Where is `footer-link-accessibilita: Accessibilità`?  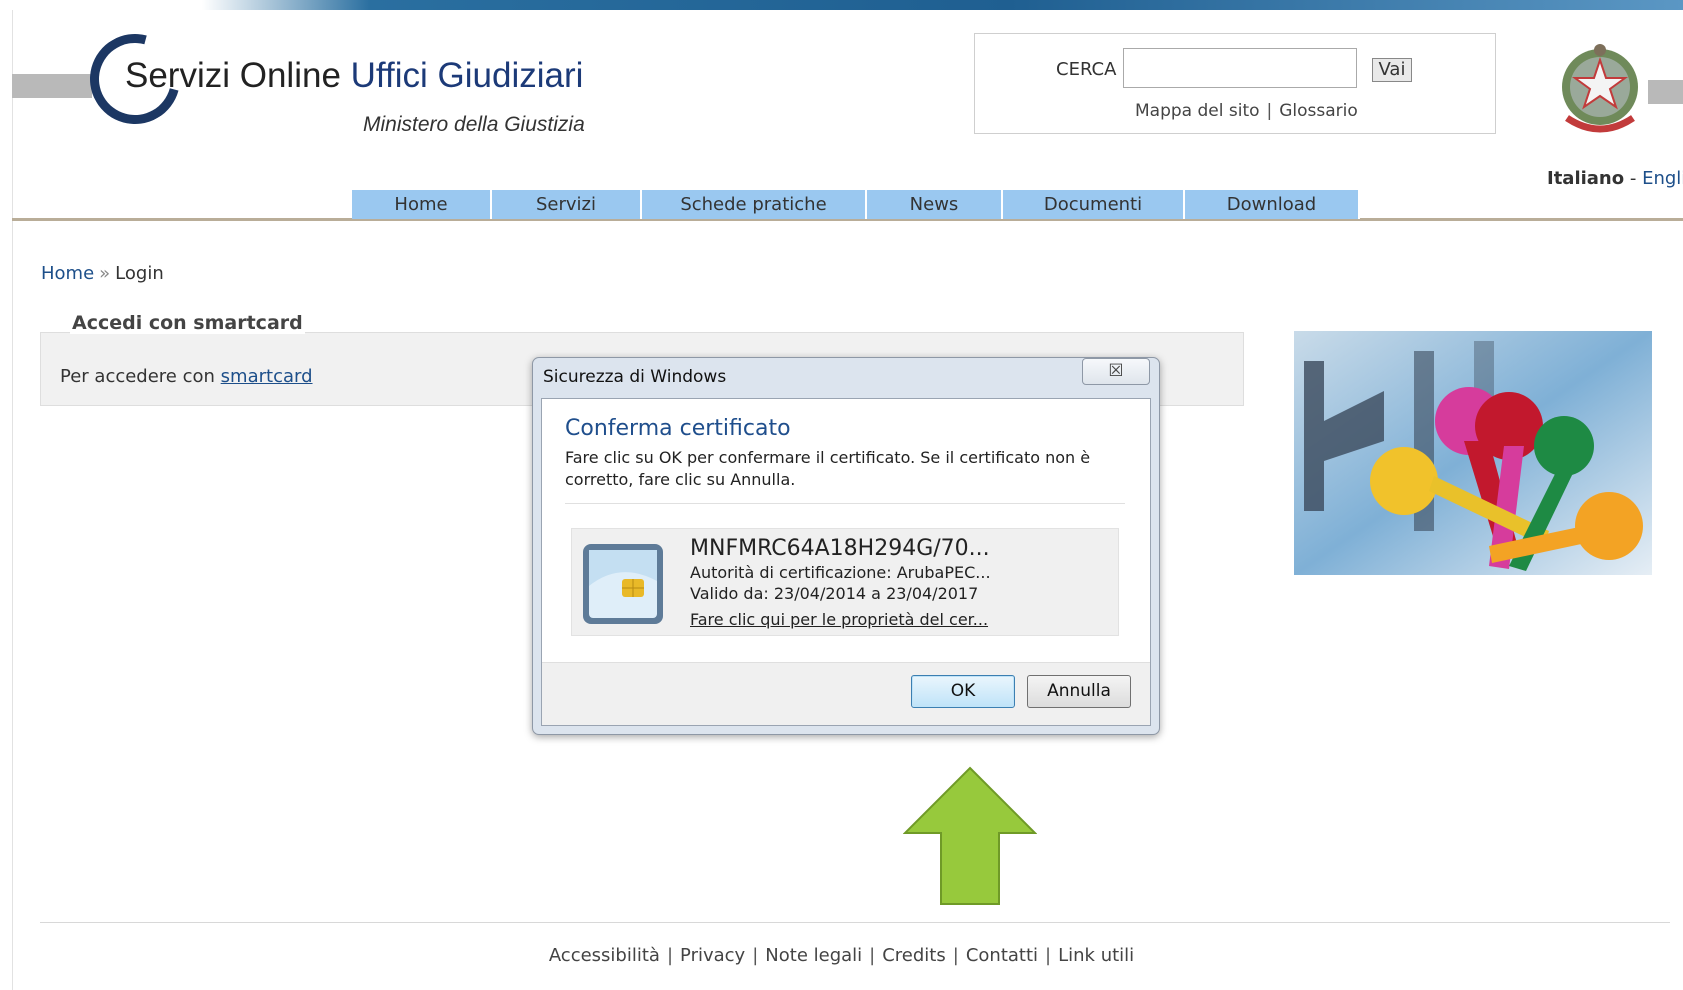 footer-link-accessibilita: Accessibilità is located at coordinates (604, 955).